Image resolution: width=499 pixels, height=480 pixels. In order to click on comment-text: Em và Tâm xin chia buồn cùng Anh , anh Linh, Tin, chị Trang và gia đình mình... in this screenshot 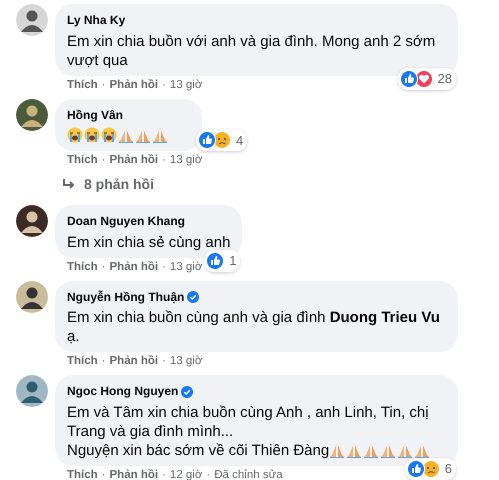, I will do `click(248, 422)`.